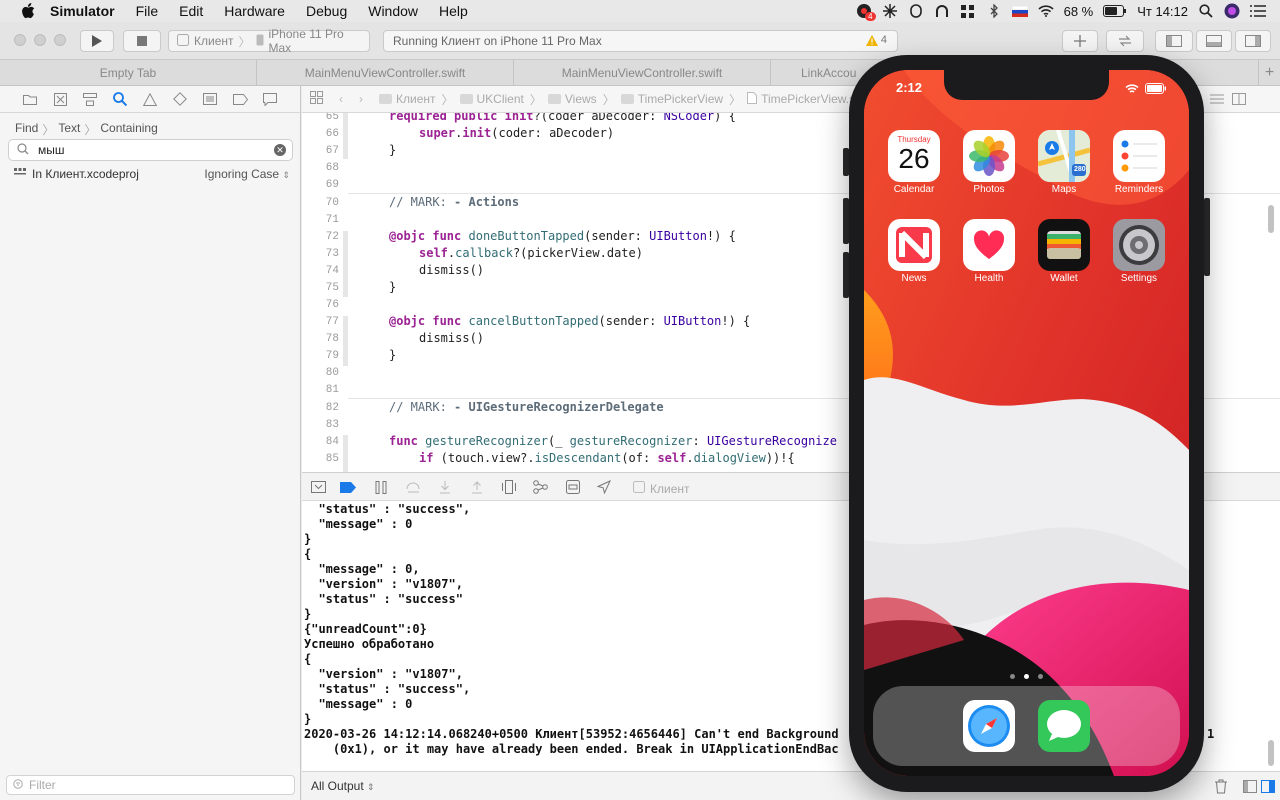  What do you see at coordinates (343, 786) in the screenshot?
I see `output-filter-popup: All Output ⇕` at bounding box center [343, 786].